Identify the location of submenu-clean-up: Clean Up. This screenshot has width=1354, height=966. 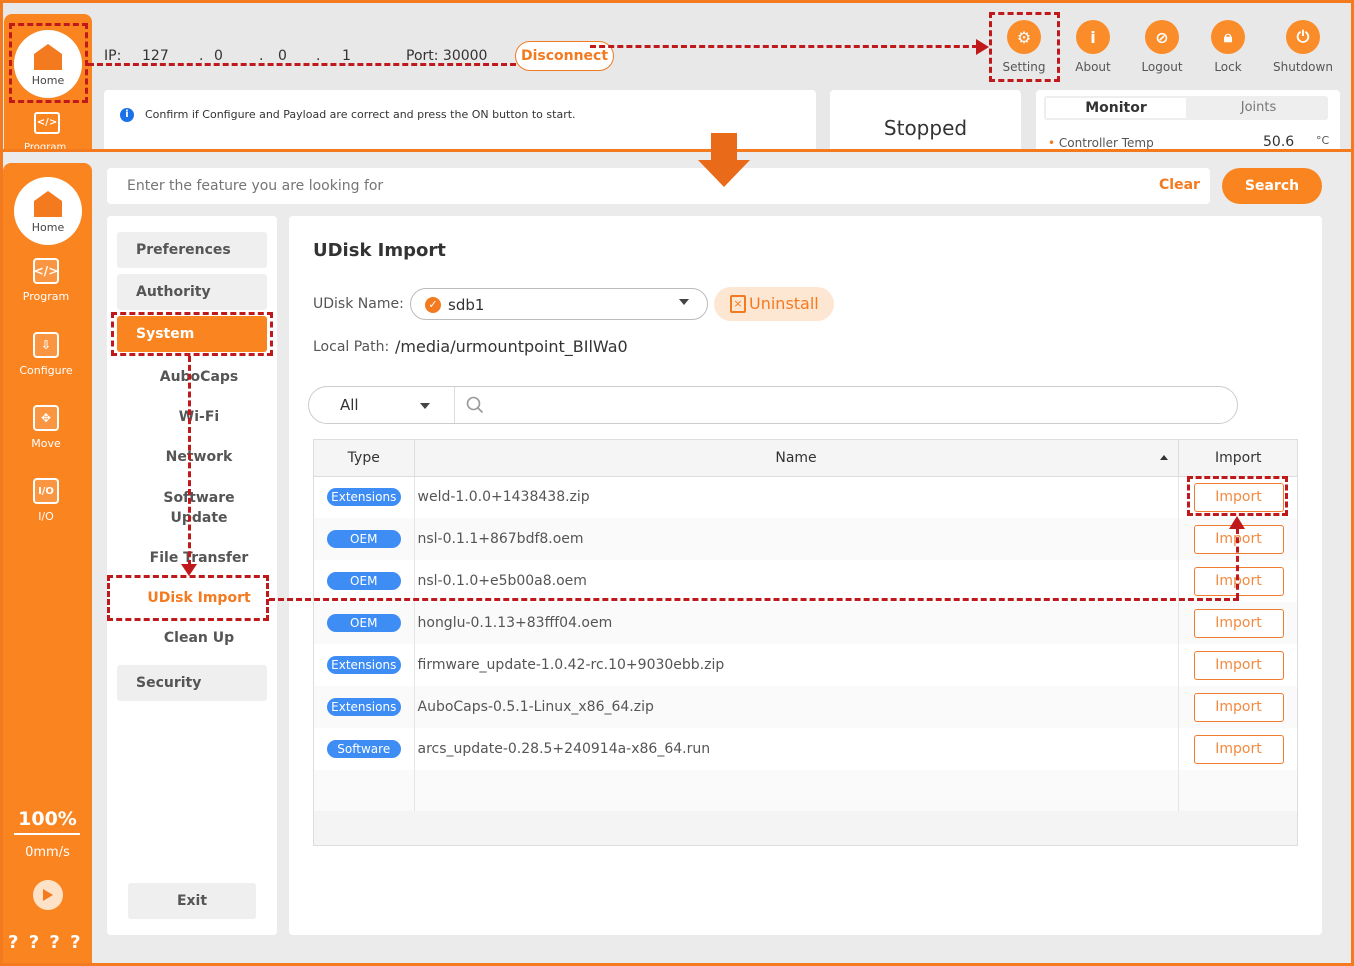
(199, 638).